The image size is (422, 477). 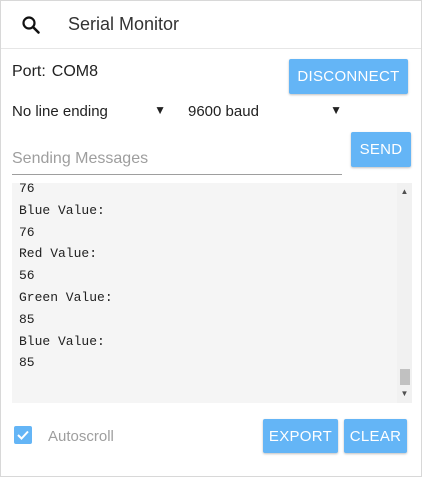 I want to click on log-line: Green Value:, so click(x=66, y=297).